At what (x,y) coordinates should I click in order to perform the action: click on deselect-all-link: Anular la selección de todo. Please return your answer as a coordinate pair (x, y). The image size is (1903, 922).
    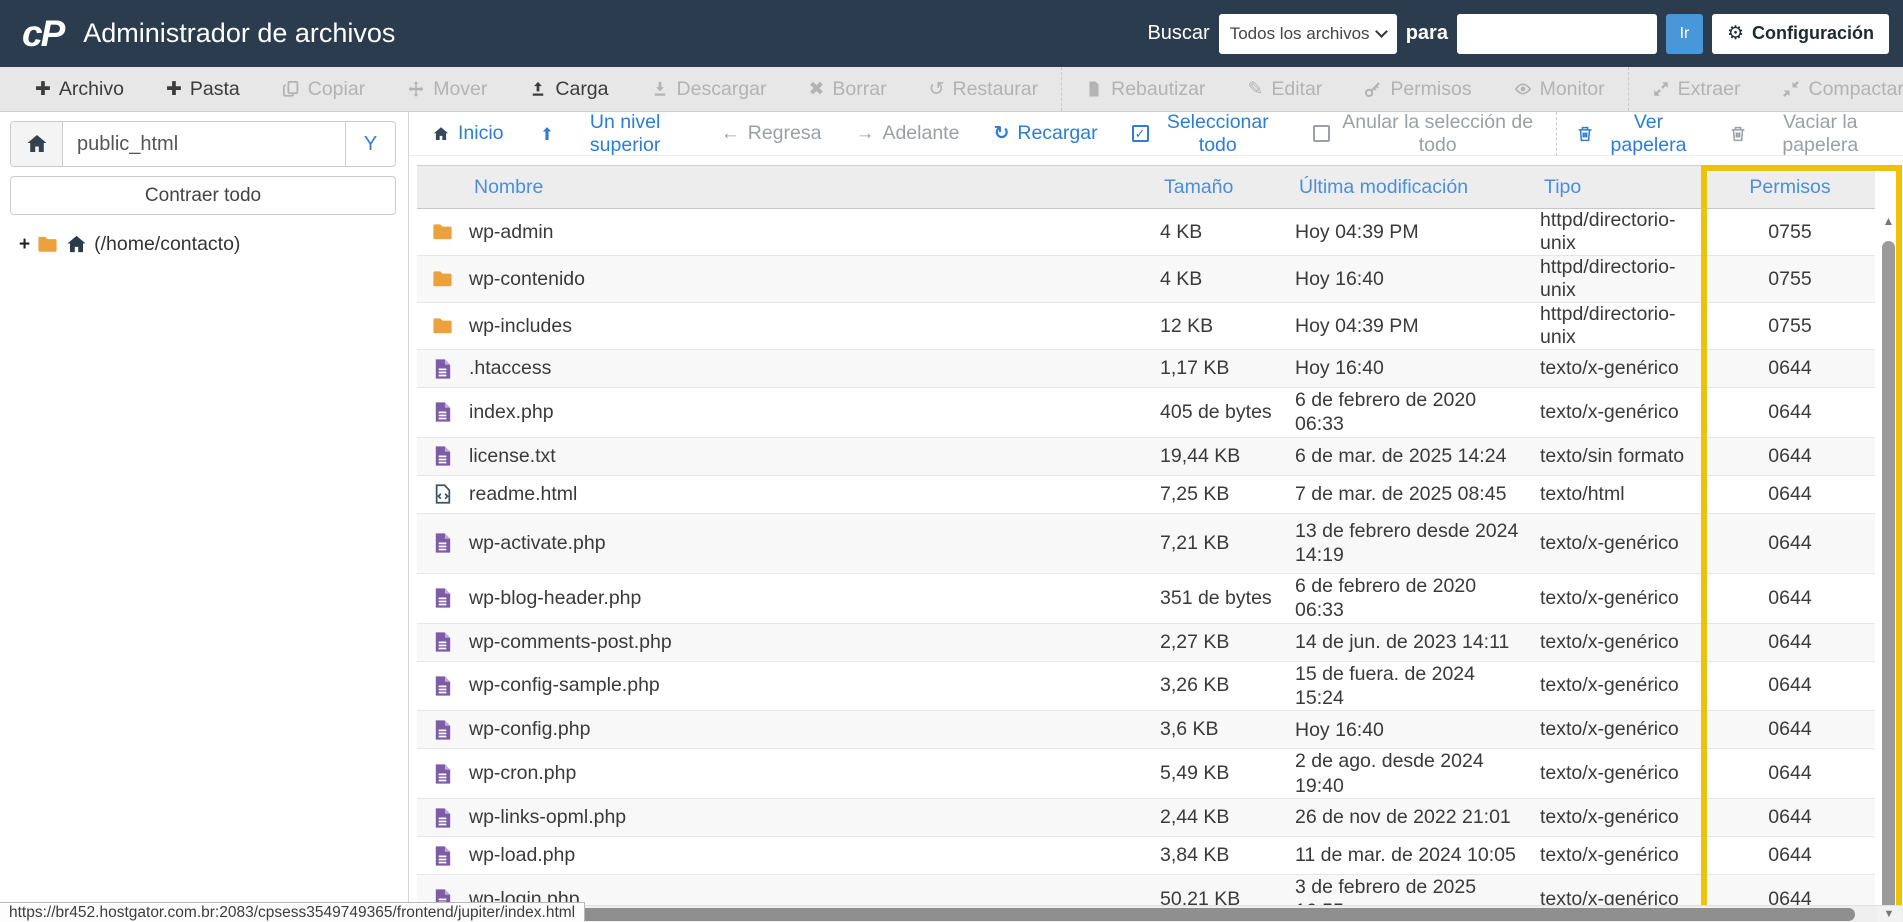
    Looking at the image, I should click on (1425, 133).